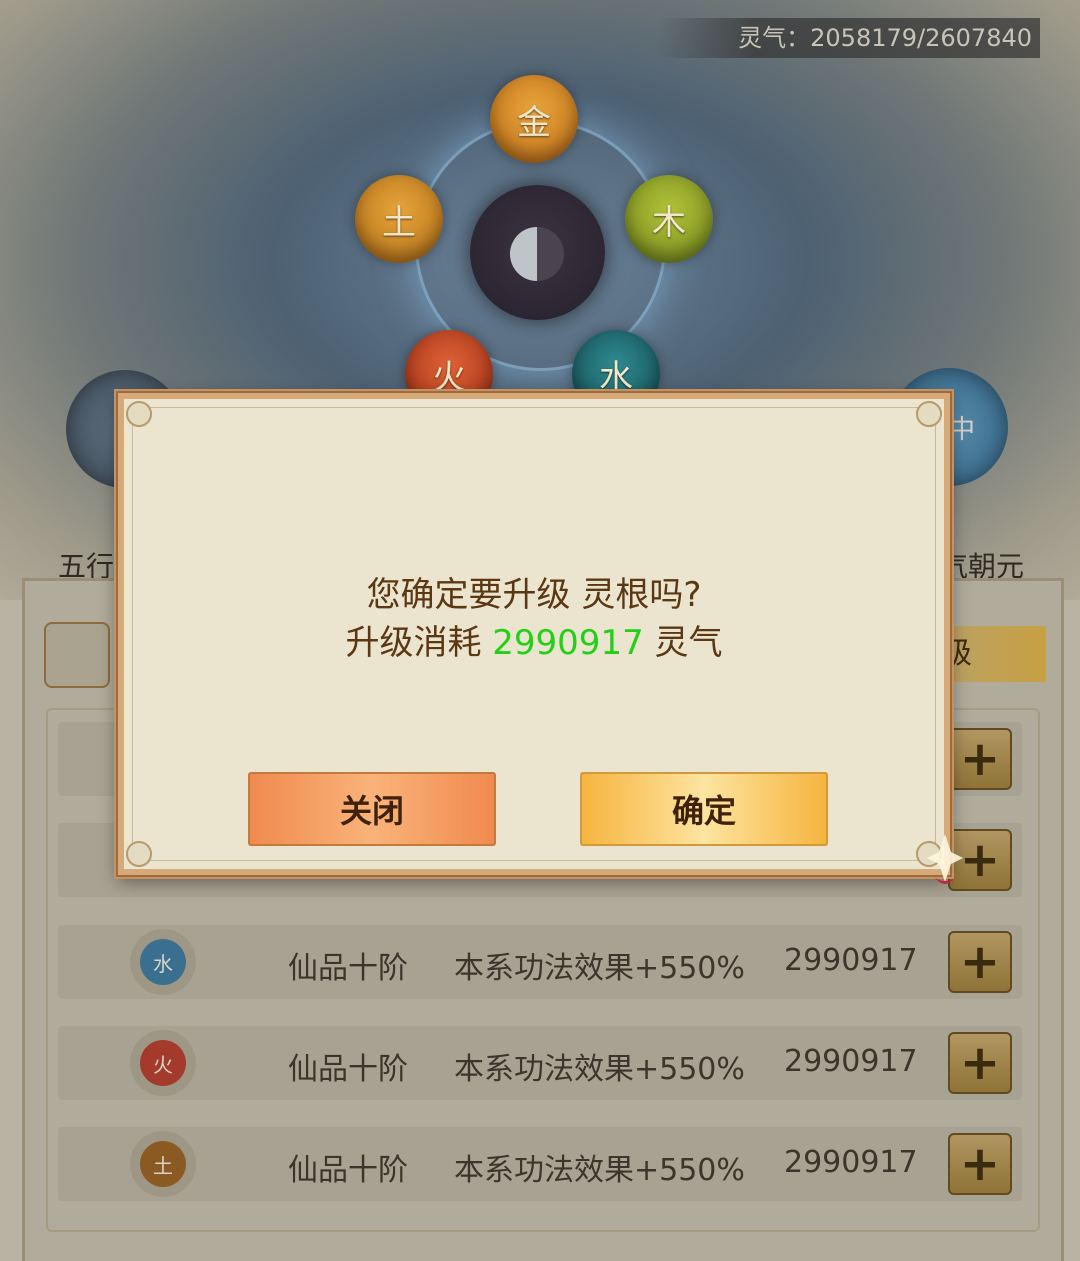  What do you see at coordinates (534, 595) in the screenshot?
I see `dialog-question: 您确定要升级 灵根吗?` at bounding box center [534, 595].